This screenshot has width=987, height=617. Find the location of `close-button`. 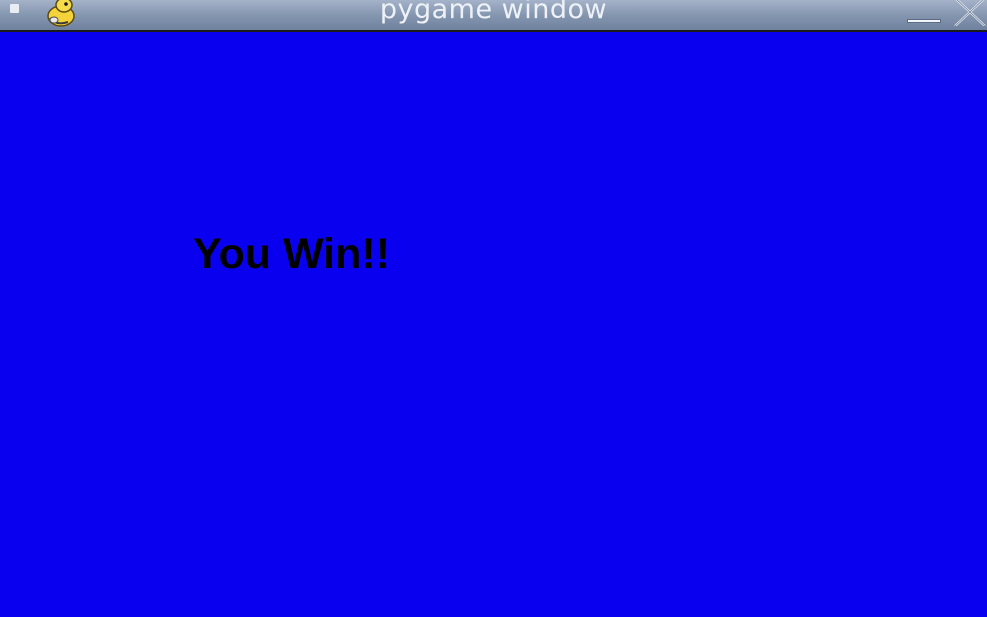

close-button is located at coordinates (969, 13).